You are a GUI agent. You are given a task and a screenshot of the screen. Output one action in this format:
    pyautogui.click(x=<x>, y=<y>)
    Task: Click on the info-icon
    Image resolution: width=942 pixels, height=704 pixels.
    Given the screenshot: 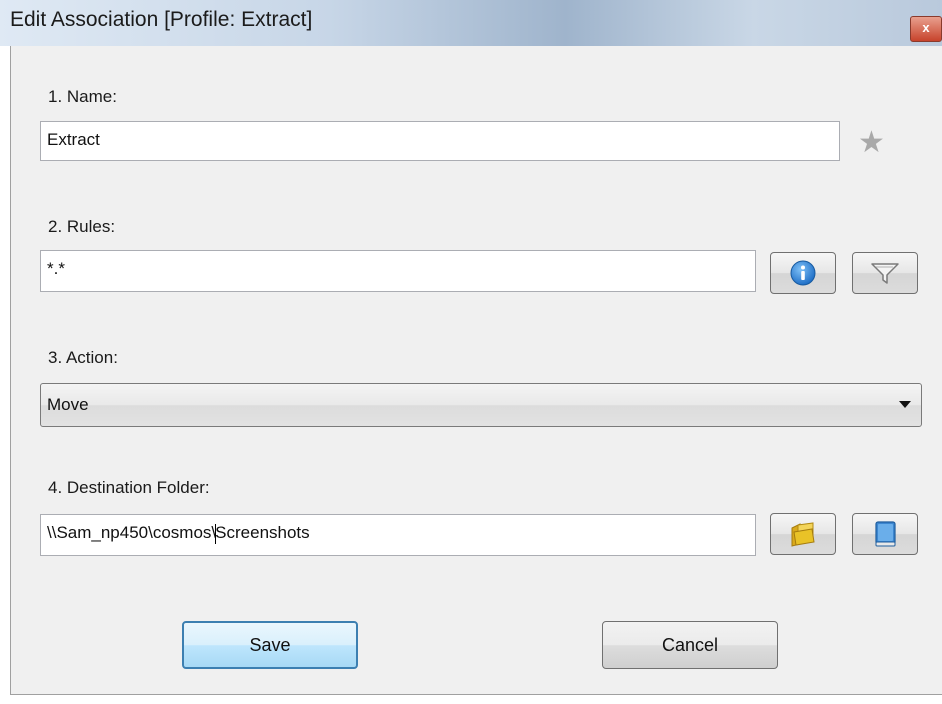 What is the action you would take?
    pyautogui.click(x=803, y=273)
    